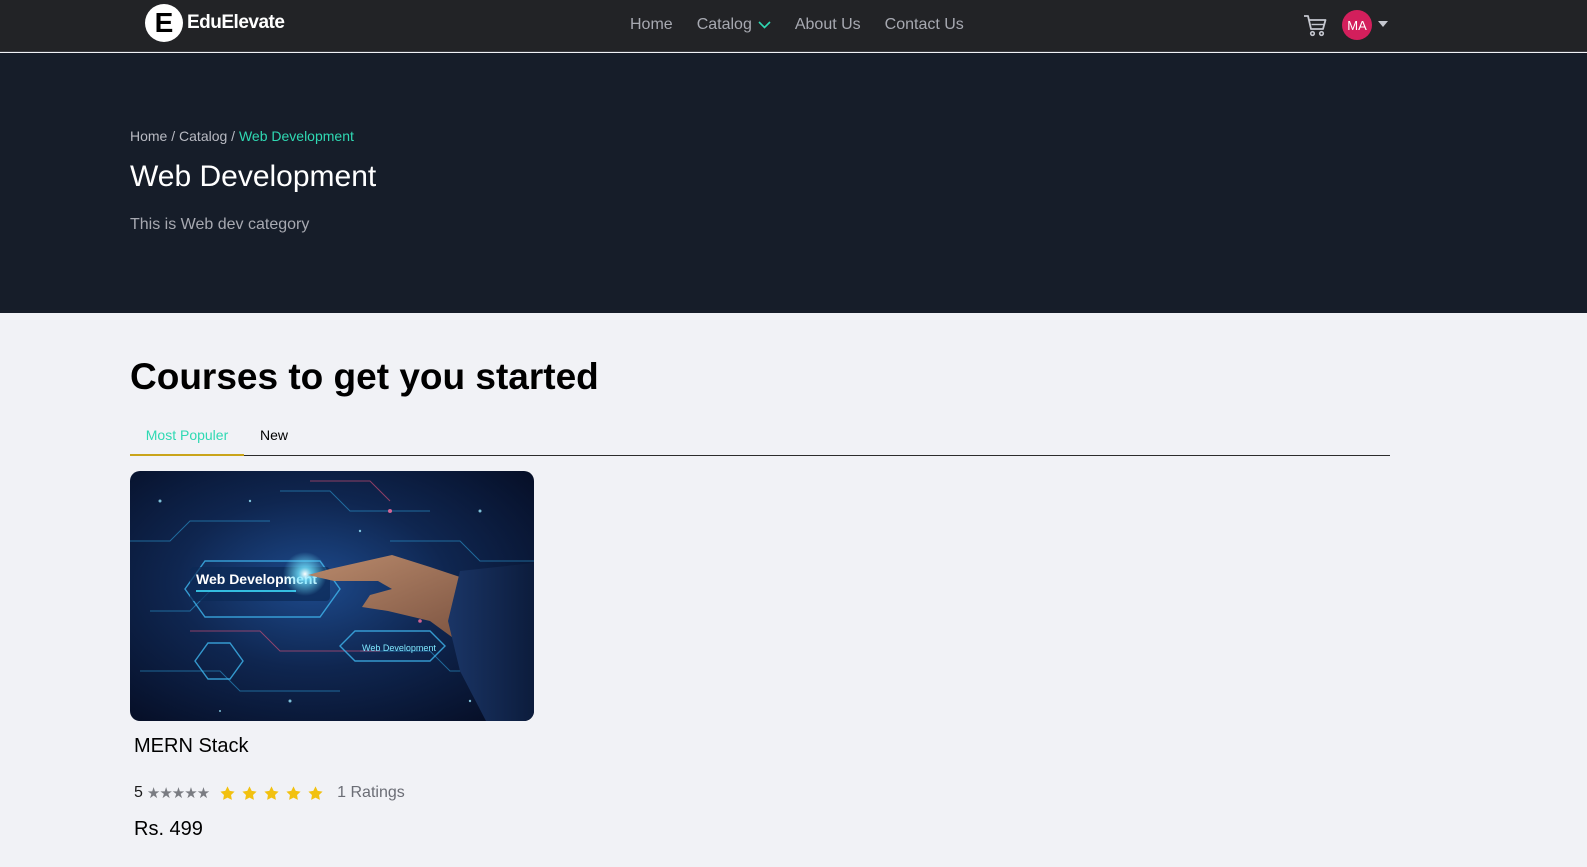  Describe the element at coordinates (364, 376) in the screenshot. I see `section-title: Courses to get you started` at that location.